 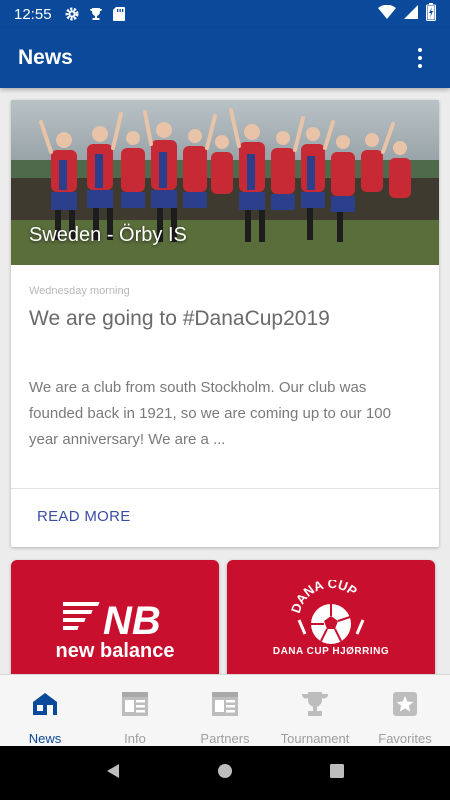 I want to click on status-time: 12:55, so click(x=33, y=14).